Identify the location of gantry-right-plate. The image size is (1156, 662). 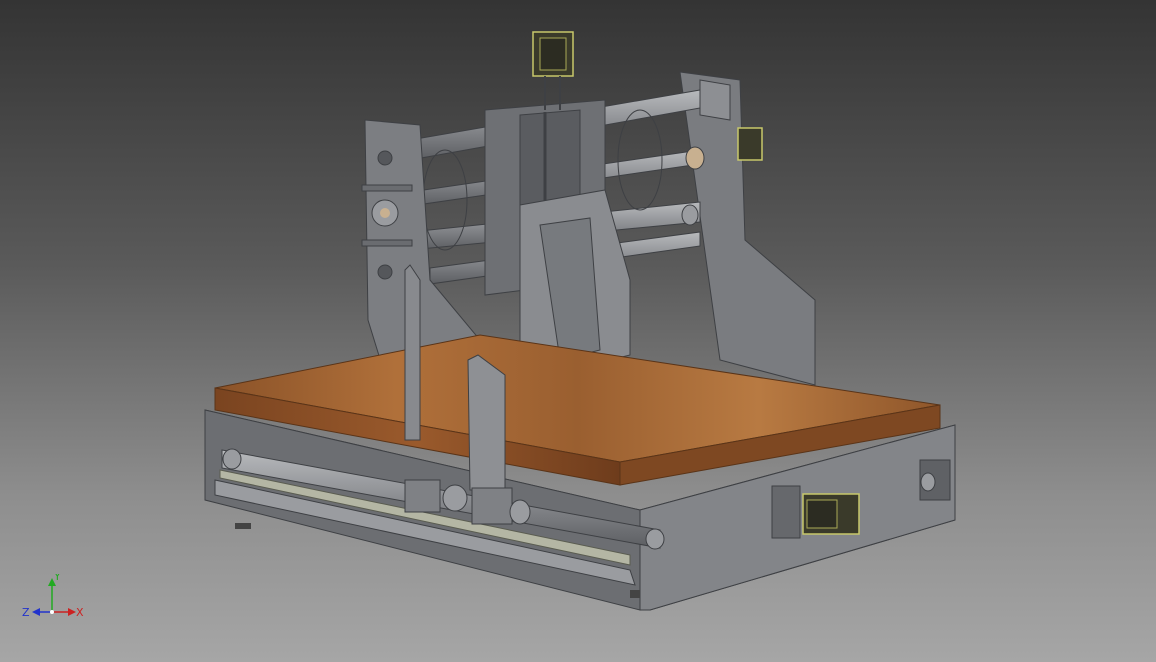
(747, 228).